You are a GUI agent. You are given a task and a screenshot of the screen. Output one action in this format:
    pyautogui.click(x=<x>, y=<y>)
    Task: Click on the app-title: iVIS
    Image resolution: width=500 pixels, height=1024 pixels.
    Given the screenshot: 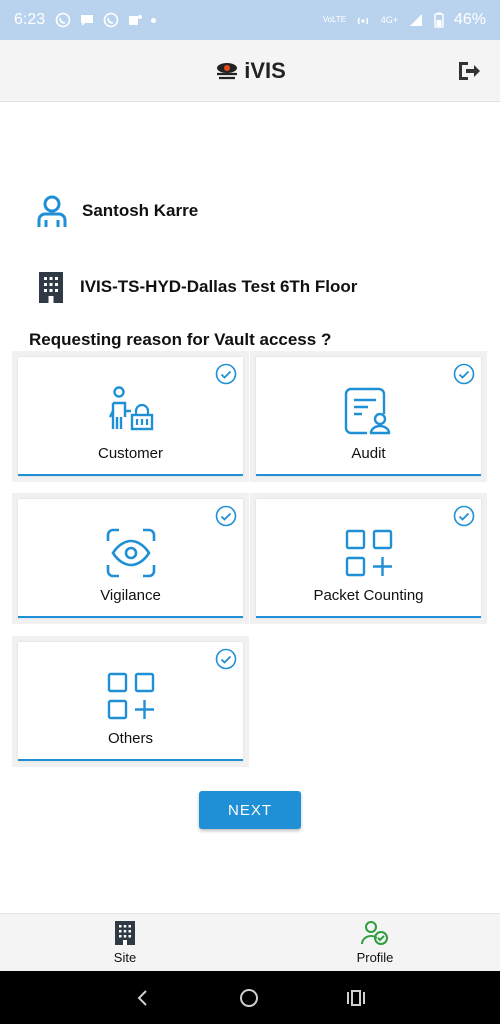 What is the action you would take?
    pyautogui.click(x=265, y=70)
    